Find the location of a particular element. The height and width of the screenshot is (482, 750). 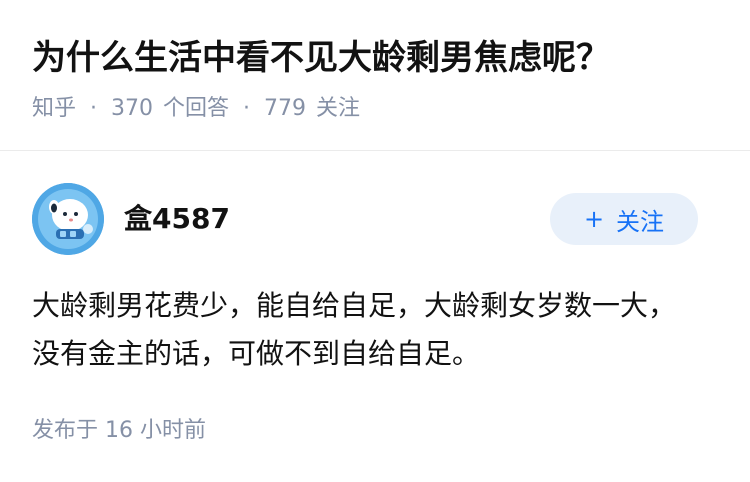

follower-count: 779 is located at coordinates (285, 108).